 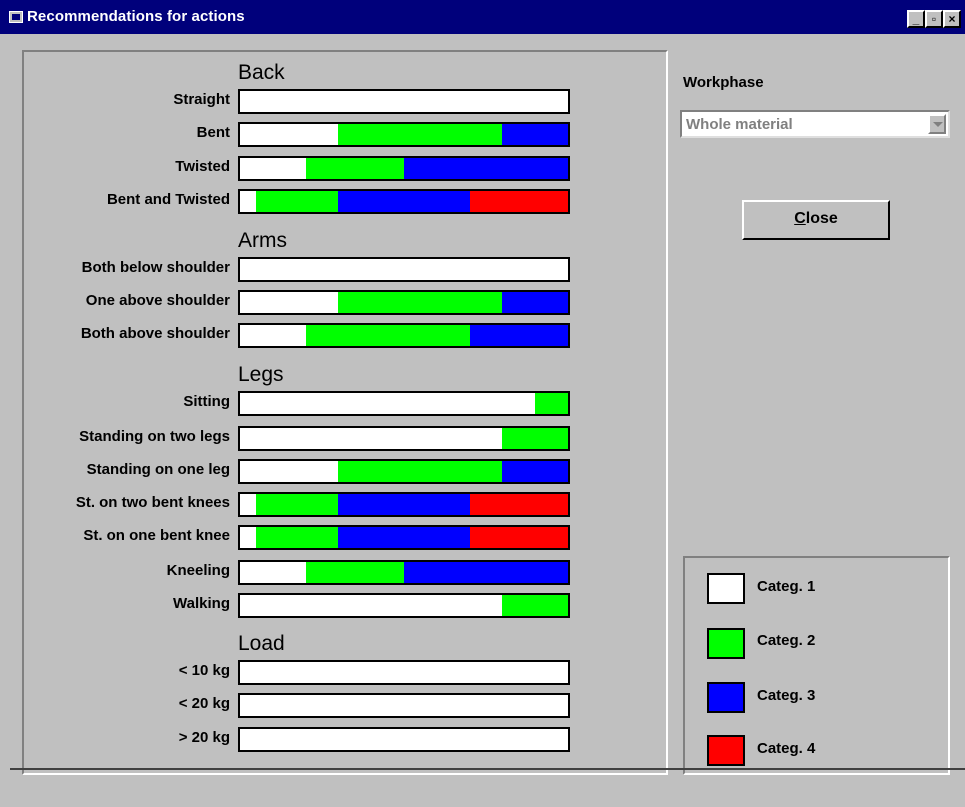 What do you see at coordinates (916, 19) in the screenshot?
I see `minimize-button: _` at bounding box center [916, 19].